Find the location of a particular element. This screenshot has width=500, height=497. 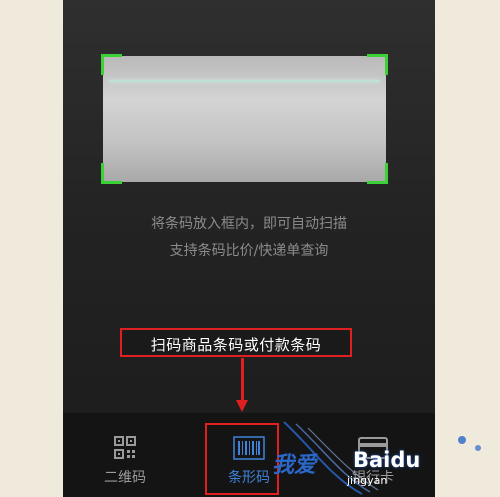

scan-line is located at coordinates (244, 81).